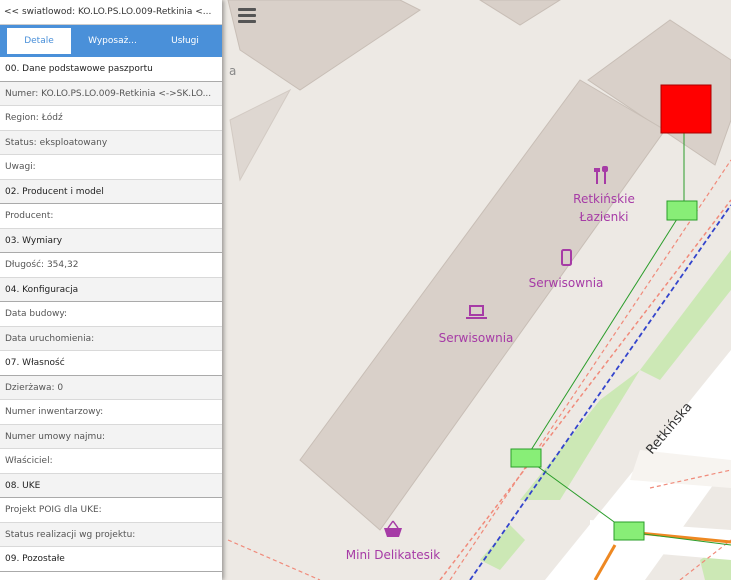 The width and height of the screenshot is (731, 580). I want to click on detail-row: Numer umowy najmu:, so click(111, 436).